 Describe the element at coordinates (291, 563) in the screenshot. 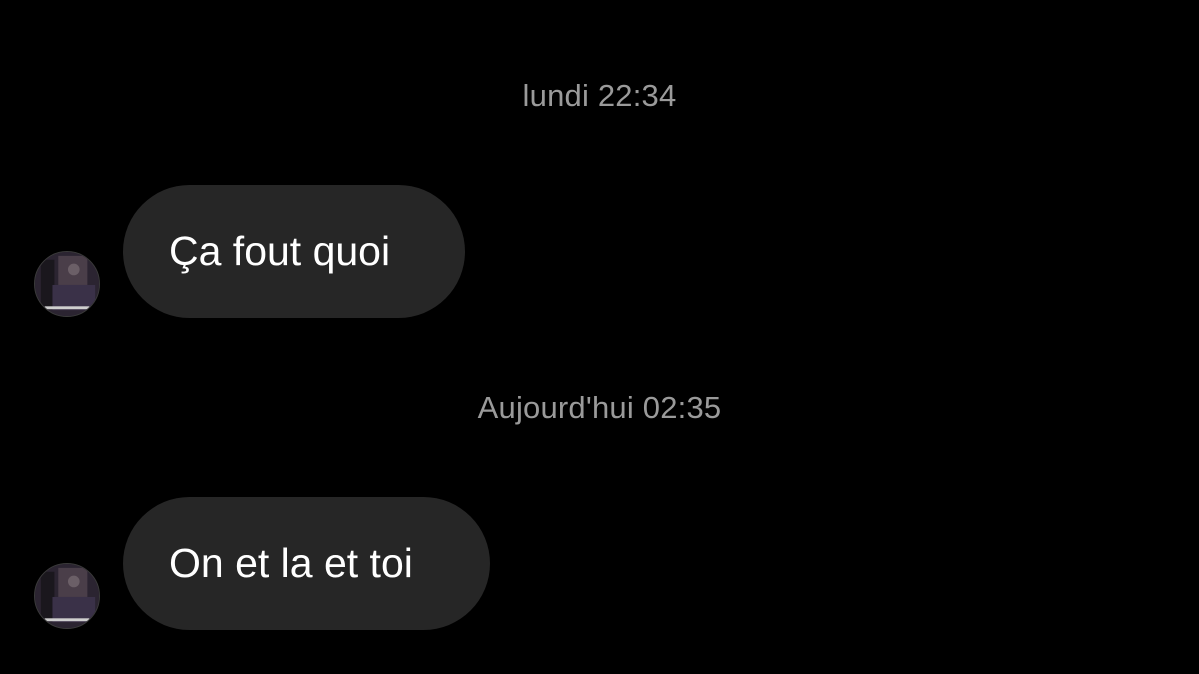

I see `message-text: On et la et toi` at that location.